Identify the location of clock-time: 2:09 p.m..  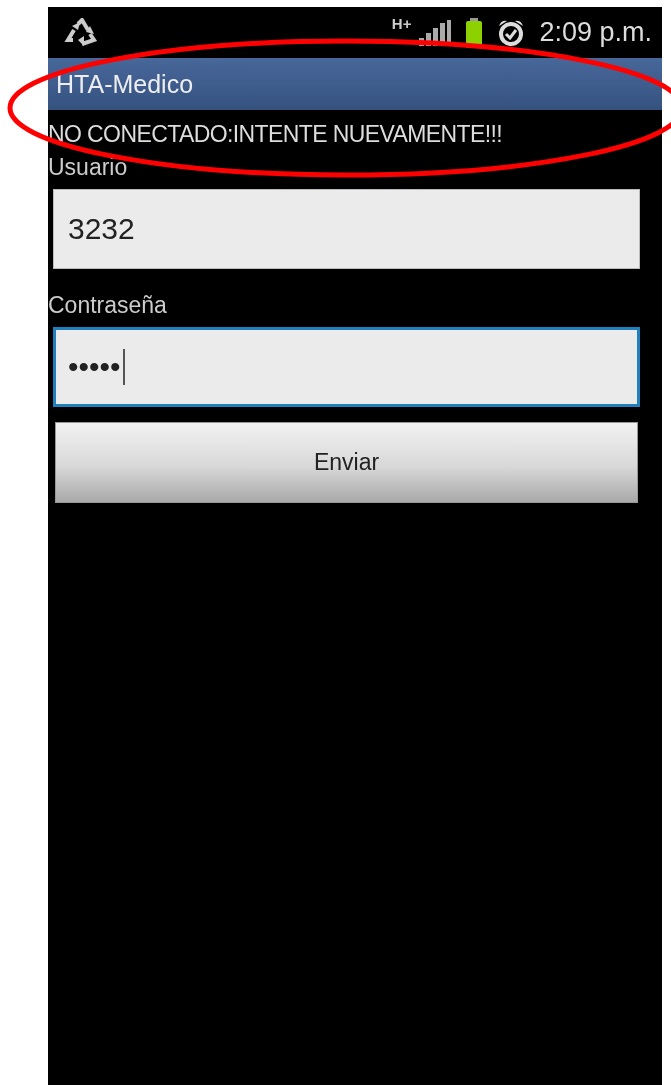
(595, 32).